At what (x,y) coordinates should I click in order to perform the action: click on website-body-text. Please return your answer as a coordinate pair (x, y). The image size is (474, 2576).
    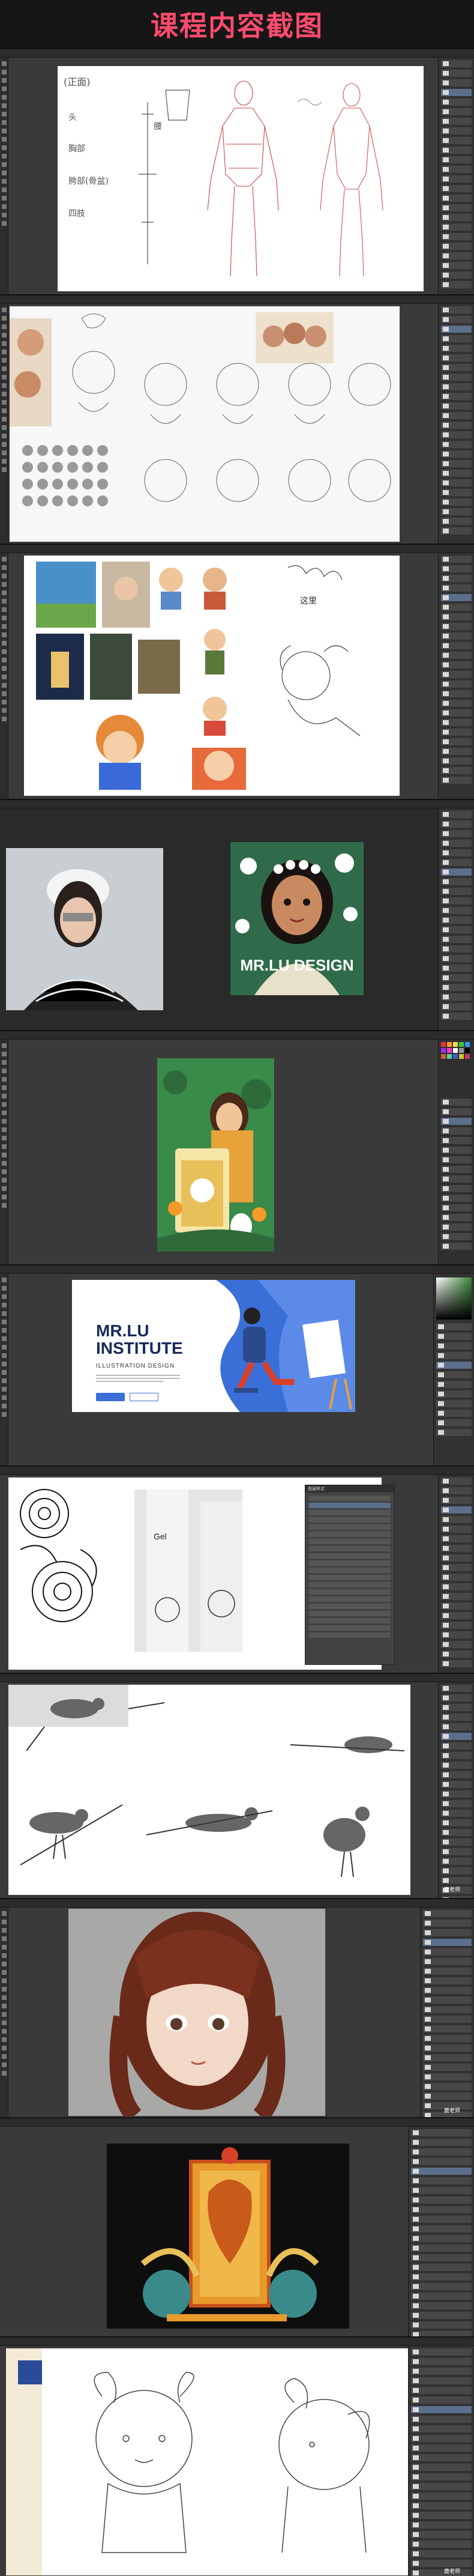
    Looking at the image, I should click on (138, 1380).